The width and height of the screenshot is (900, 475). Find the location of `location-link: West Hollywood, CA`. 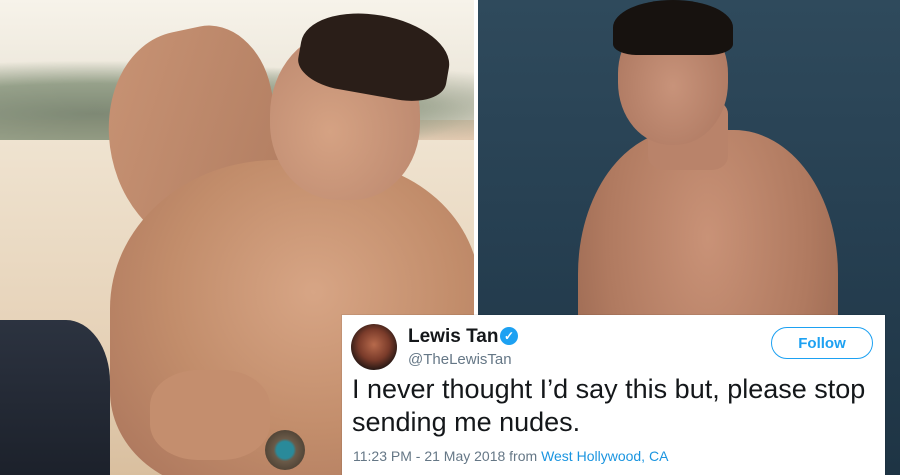

location-link: West Hollywood, CA is located at coordinates (604, 456).